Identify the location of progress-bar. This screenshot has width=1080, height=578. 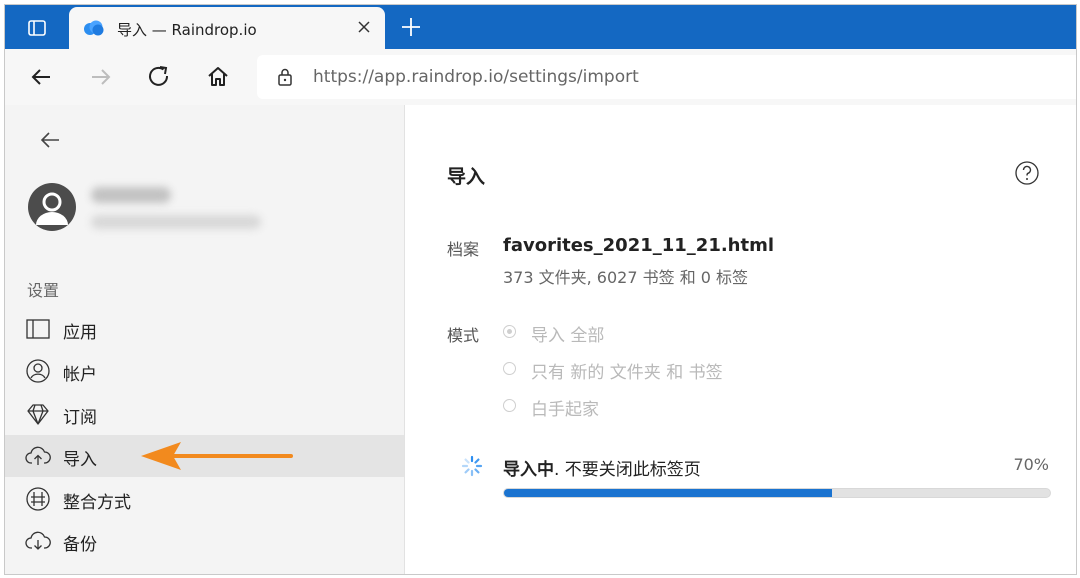
(777, 493).